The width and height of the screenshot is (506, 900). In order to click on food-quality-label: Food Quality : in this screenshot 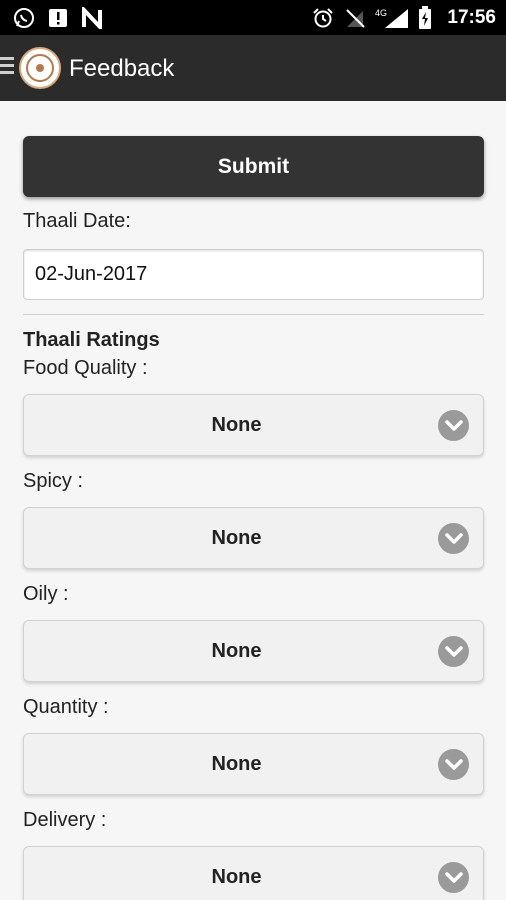, I will do `click(85, 368)`.